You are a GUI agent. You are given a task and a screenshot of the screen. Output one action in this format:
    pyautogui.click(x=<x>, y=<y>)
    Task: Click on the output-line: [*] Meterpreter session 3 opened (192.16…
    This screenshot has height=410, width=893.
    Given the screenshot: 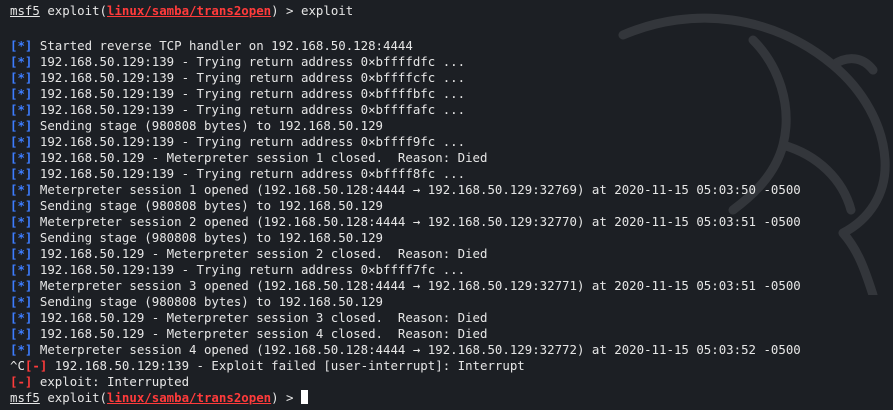 What is the action you would take?
    pyautogui.click(x=405, y=285)
    